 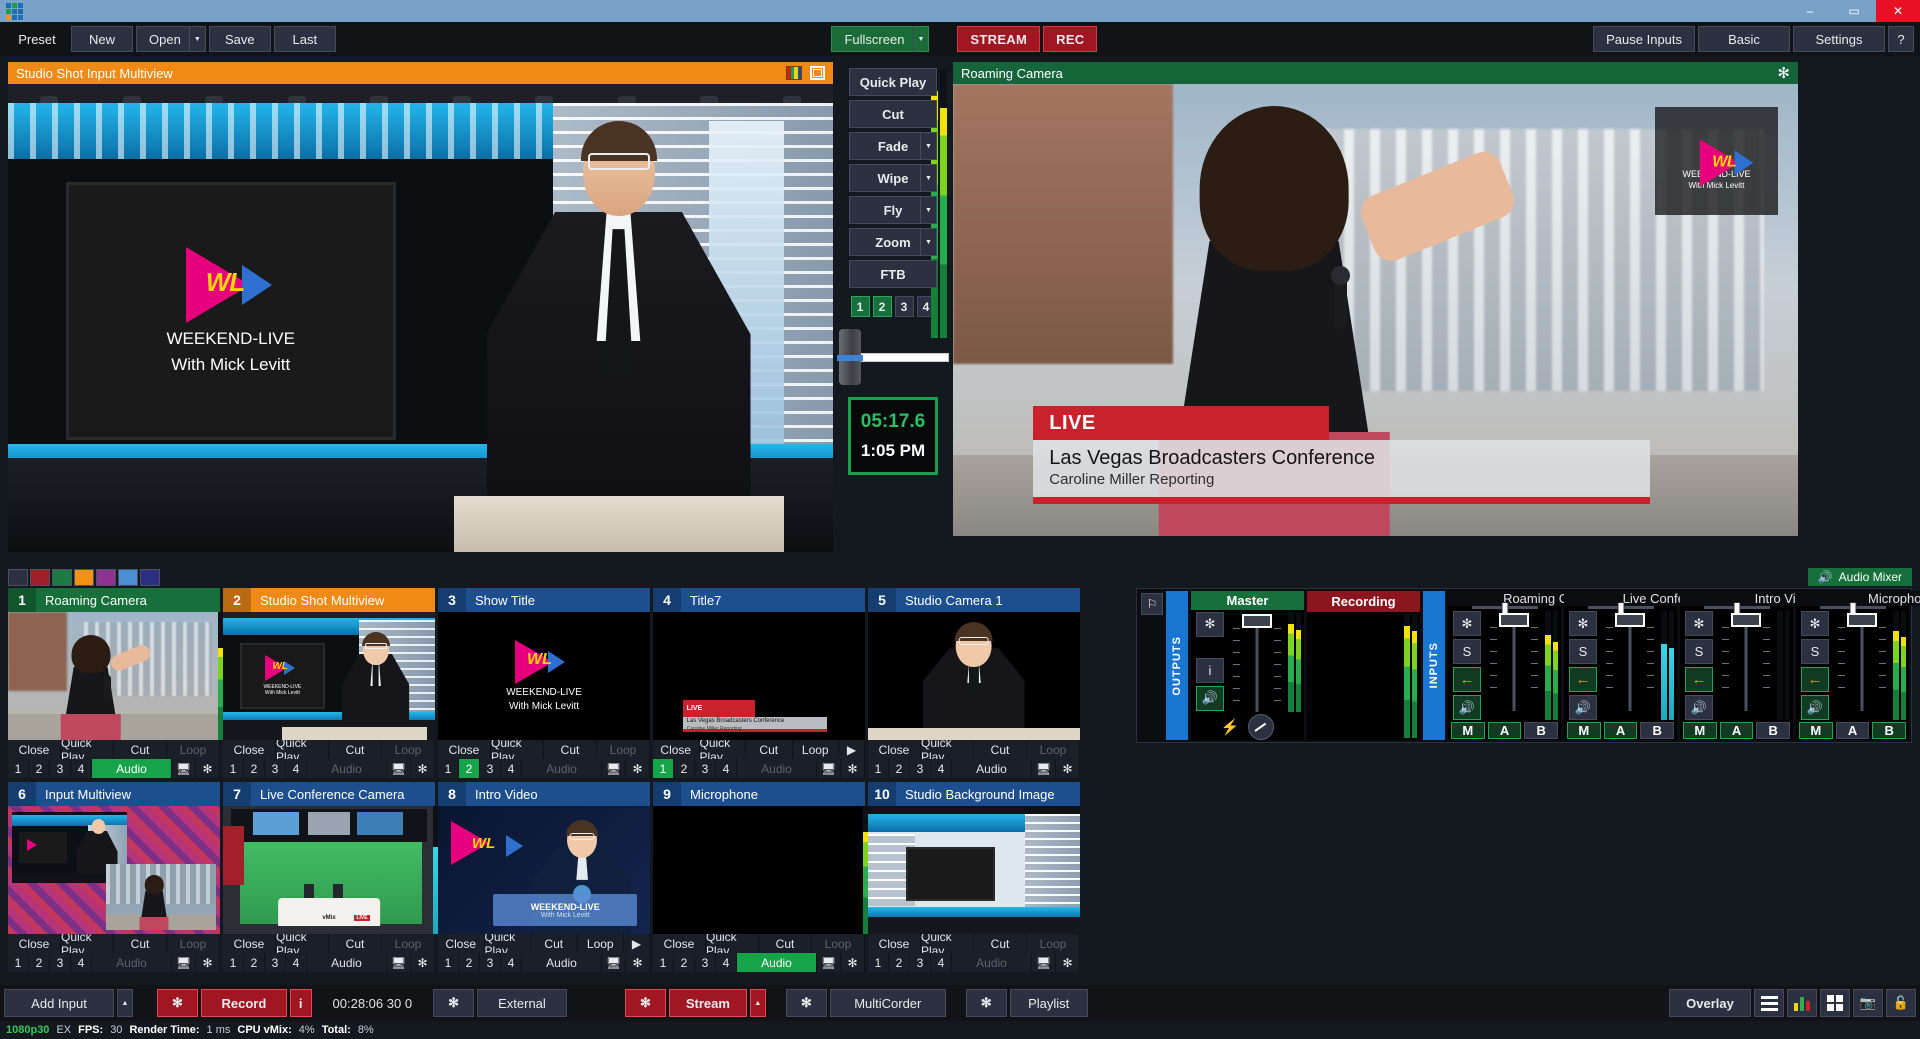 I want to click on open-button: Open ▼, so click(x=171, y=39).